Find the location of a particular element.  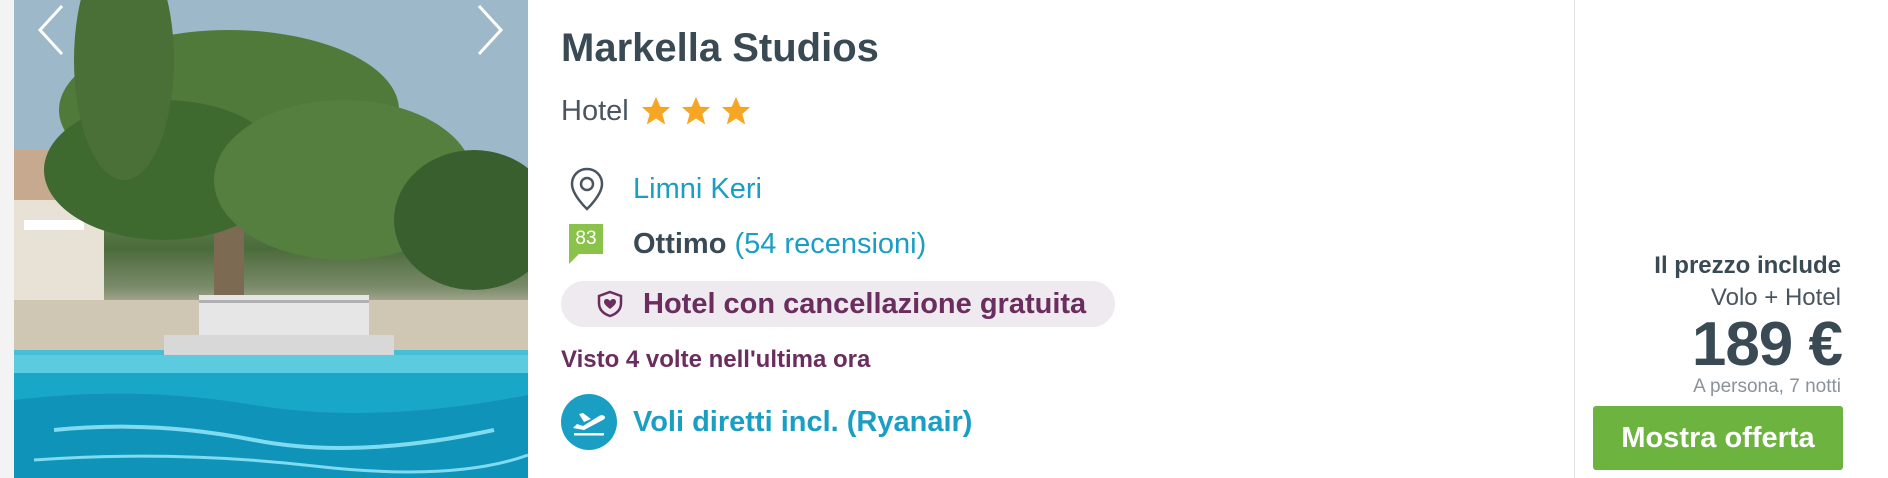

reviews-link: (54 recensioni) is located at coordinates (830, 244).